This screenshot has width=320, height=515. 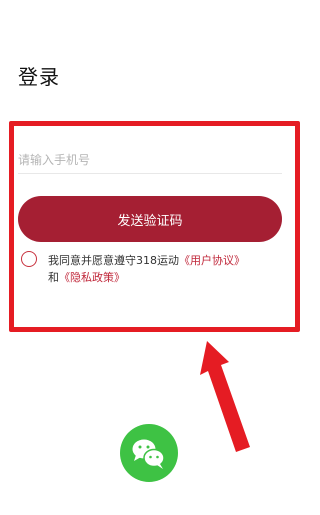 What do you see at coordinates (164, 269) in the screenshot?
I see `agreement-text: 我同意并愿意遵守318运动《用户协议》 和《隐私政策》` at bounding box center [164, 269].